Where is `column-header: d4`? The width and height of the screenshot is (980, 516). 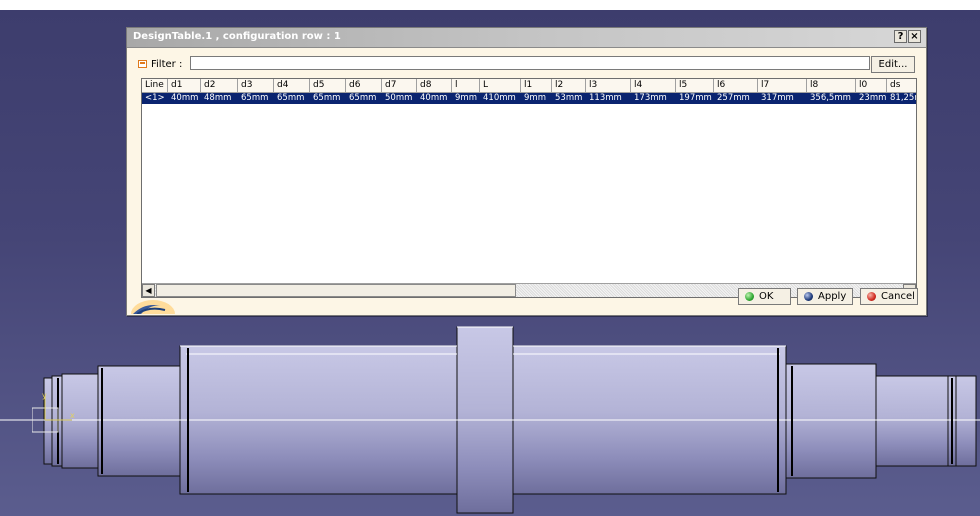
column-header: d4 is located at coordinates (292, 86).